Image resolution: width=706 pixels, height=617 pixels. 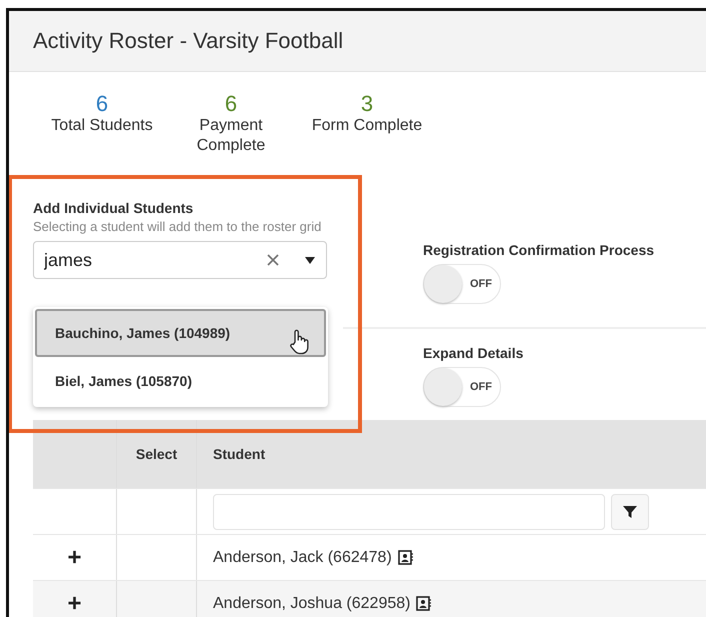 What do you see at coordinates (302, 557) in the screenshot?
I see `student-name: Anderson, Jack (662478)` at bounding box center [302, 557].